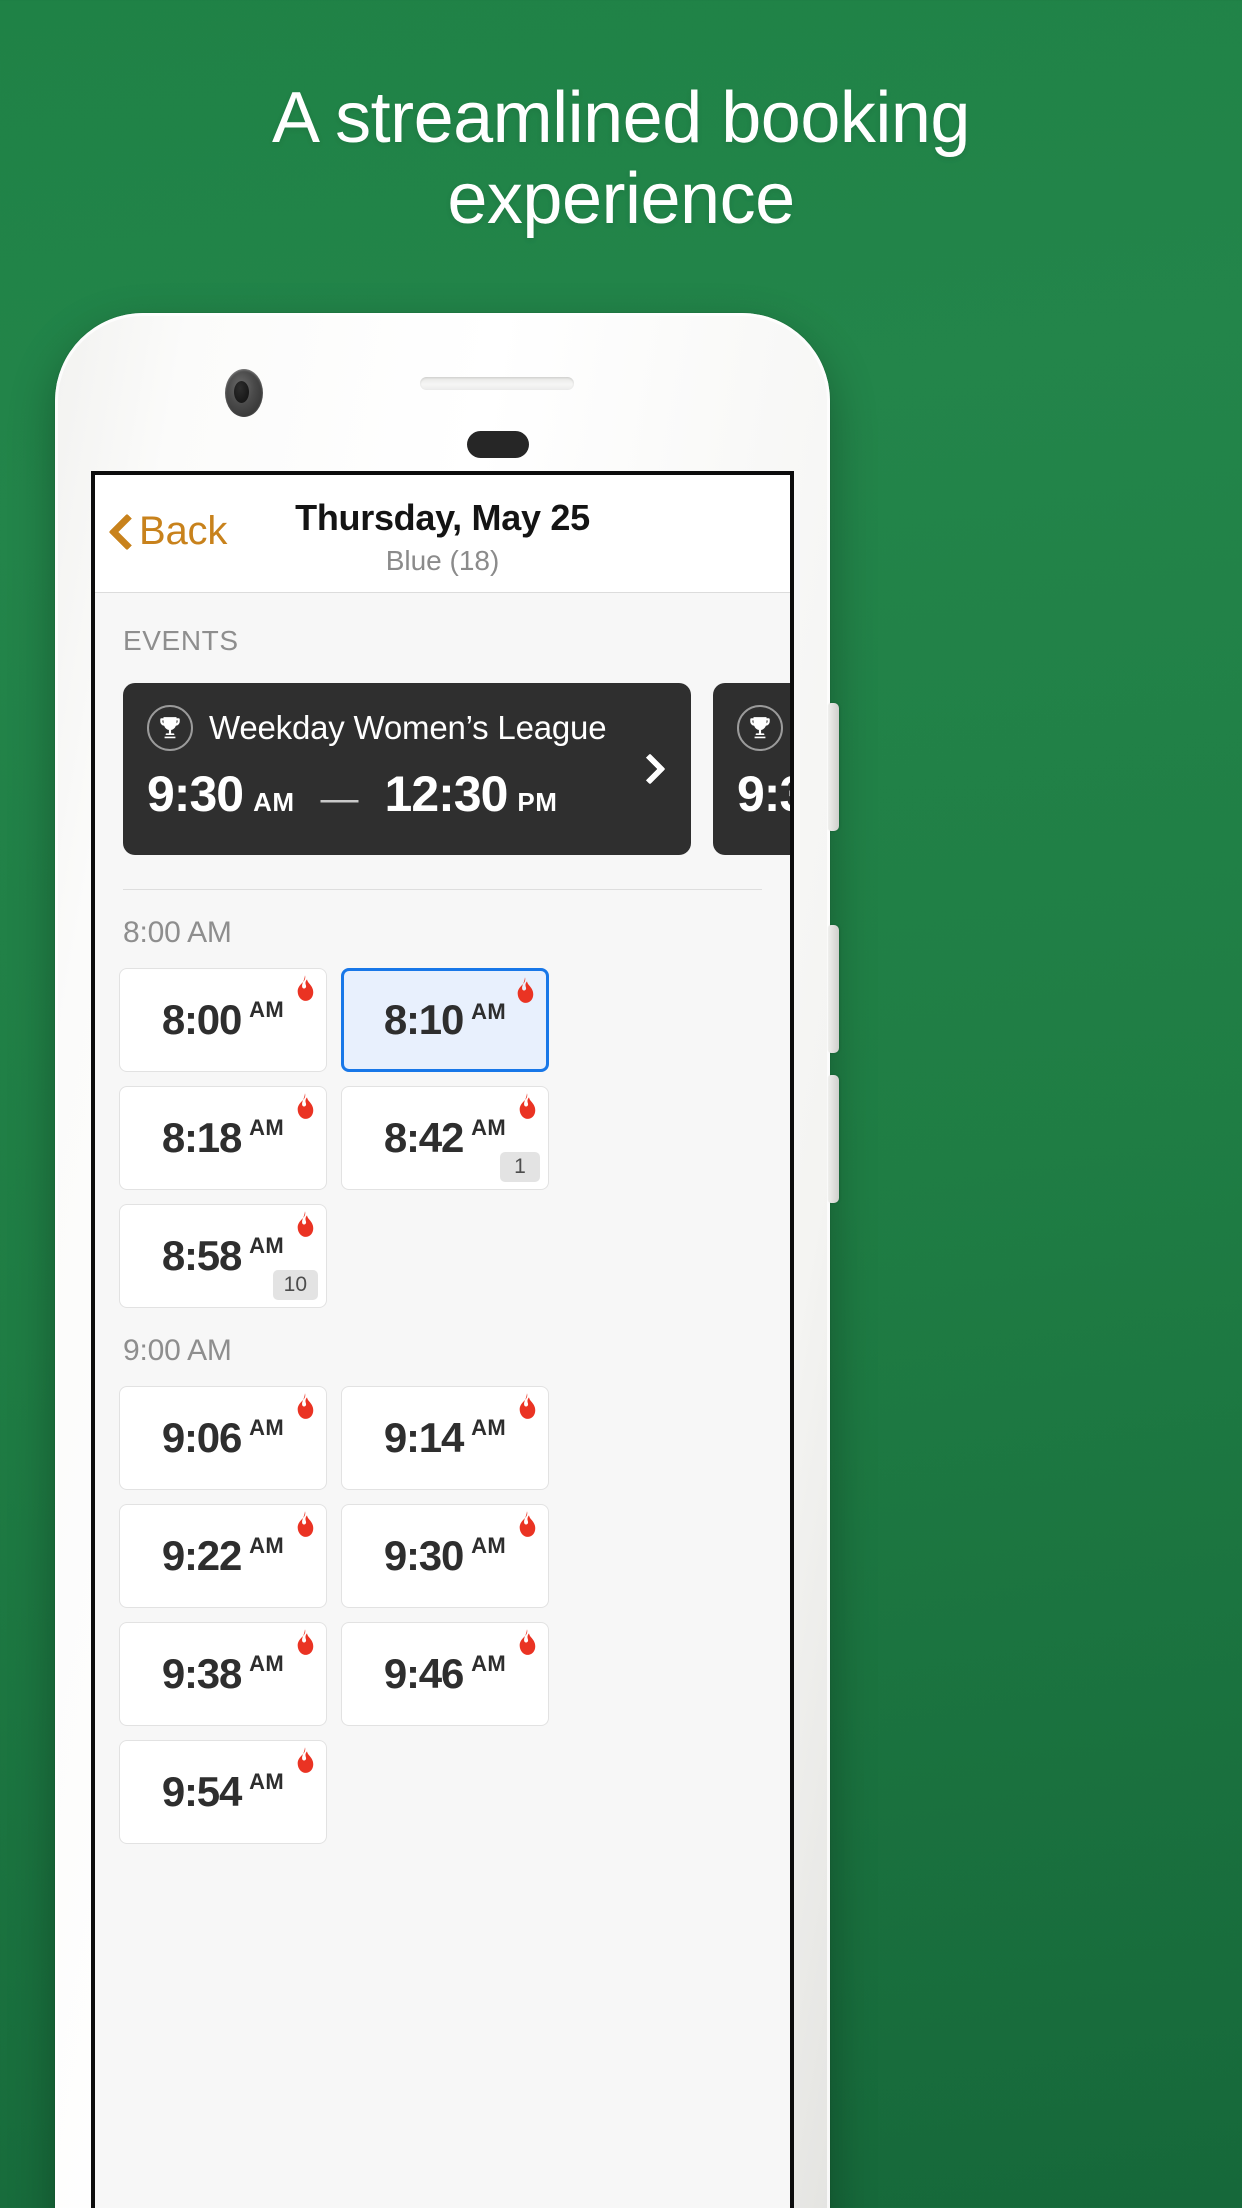 This screenshot has height=2208, width=1242. What do you see at coordinates (423, 1137) in the screenshot?
I see `time-slot-time: 8:42` at bounding box center [423, 1137].